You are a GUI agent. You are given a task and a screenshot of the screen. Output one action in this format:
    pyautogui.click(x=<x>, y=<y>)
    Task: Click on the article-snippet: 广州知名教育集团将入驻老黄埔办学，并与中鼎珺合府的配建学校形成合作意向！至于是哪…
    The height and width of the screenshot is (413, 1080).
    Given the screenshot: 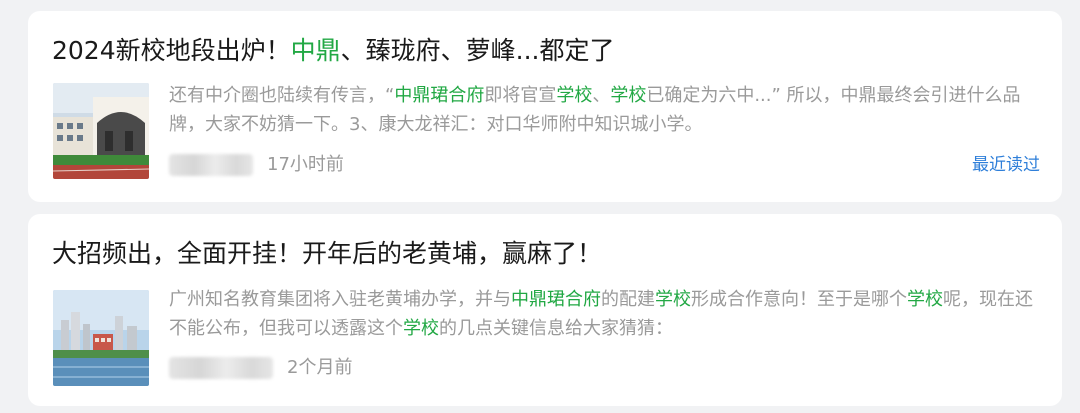 What is the action you would take?
    pyautogui.click(x=604, y=314)
    